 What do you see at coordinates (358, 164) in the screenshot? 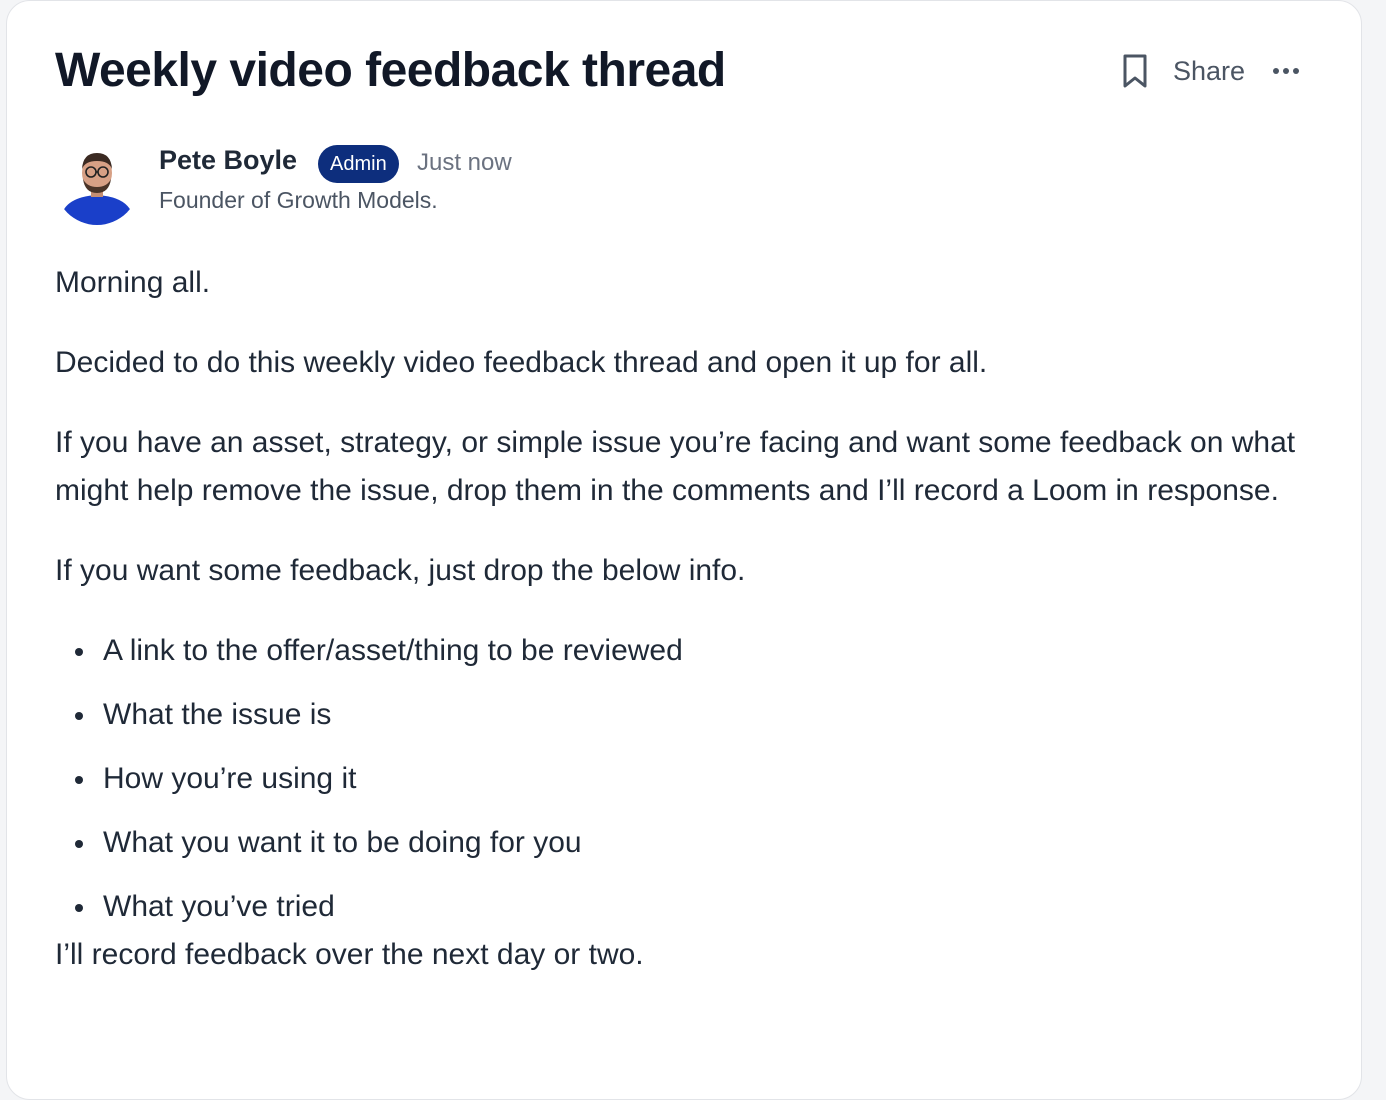
I see `admin-badge: Admin` at bounding box center [358, 164].